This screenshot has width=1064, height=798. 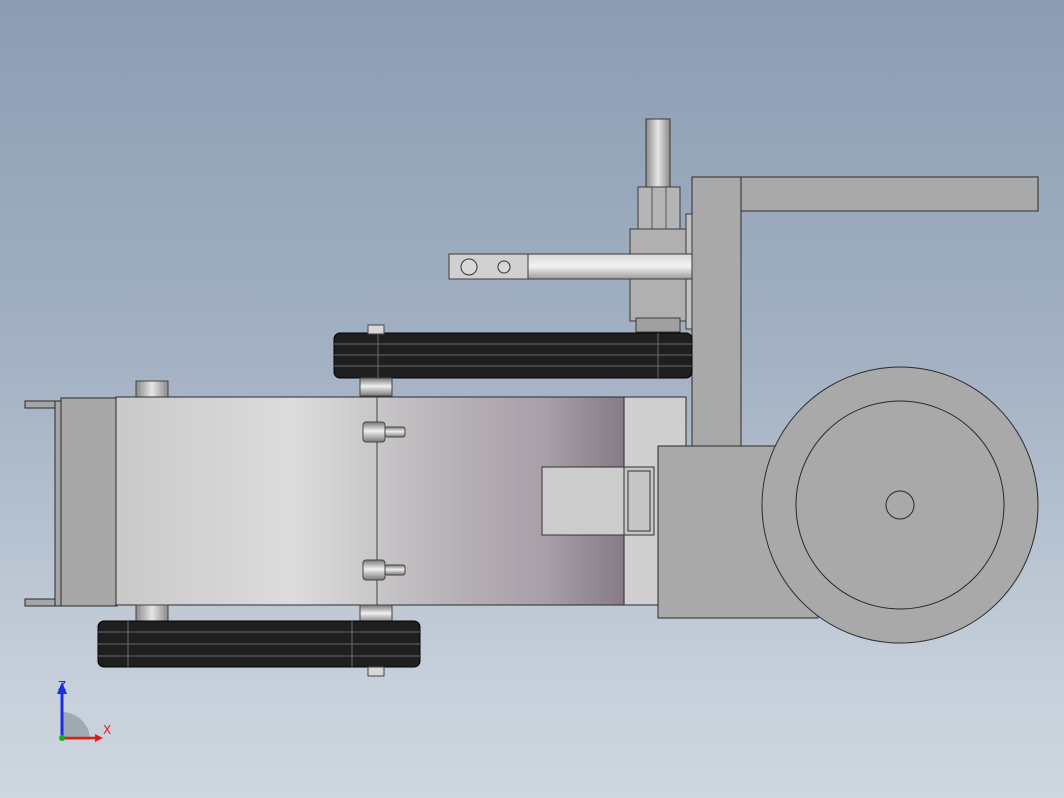 What do you see at coordinates (513, 360) in the screenshot?
I see `upper-belt` at bounding box center [513, 360].